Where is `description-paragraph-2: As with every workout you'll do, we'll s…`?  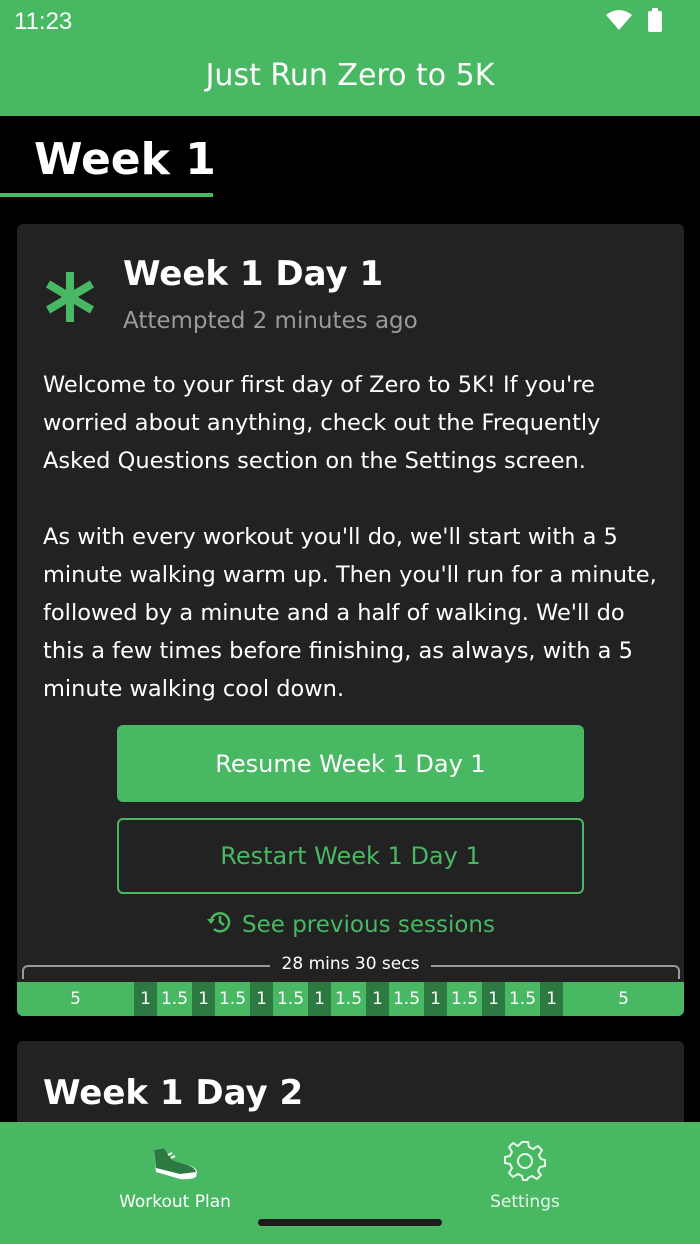
description-paragraph-2: As with every workout you'll do, we'll s… is located at coordinates (350, 613).